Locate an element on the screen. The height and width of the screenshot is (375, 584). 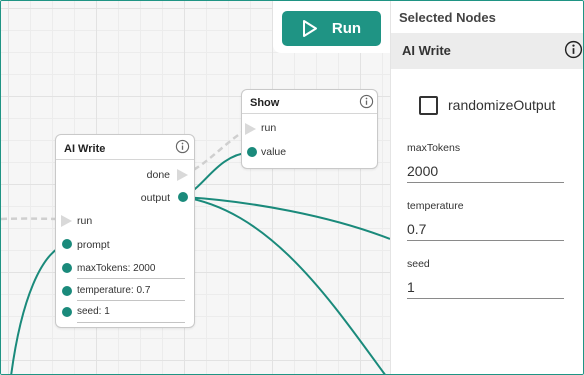
ai-write-done-label: done is located at coordinates (158, 175).